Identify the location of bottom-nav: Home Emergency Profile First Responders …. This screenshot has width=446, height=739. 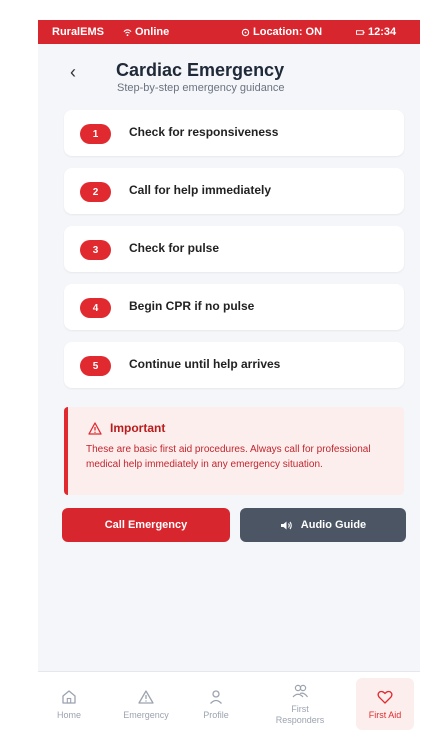
(229, 703).